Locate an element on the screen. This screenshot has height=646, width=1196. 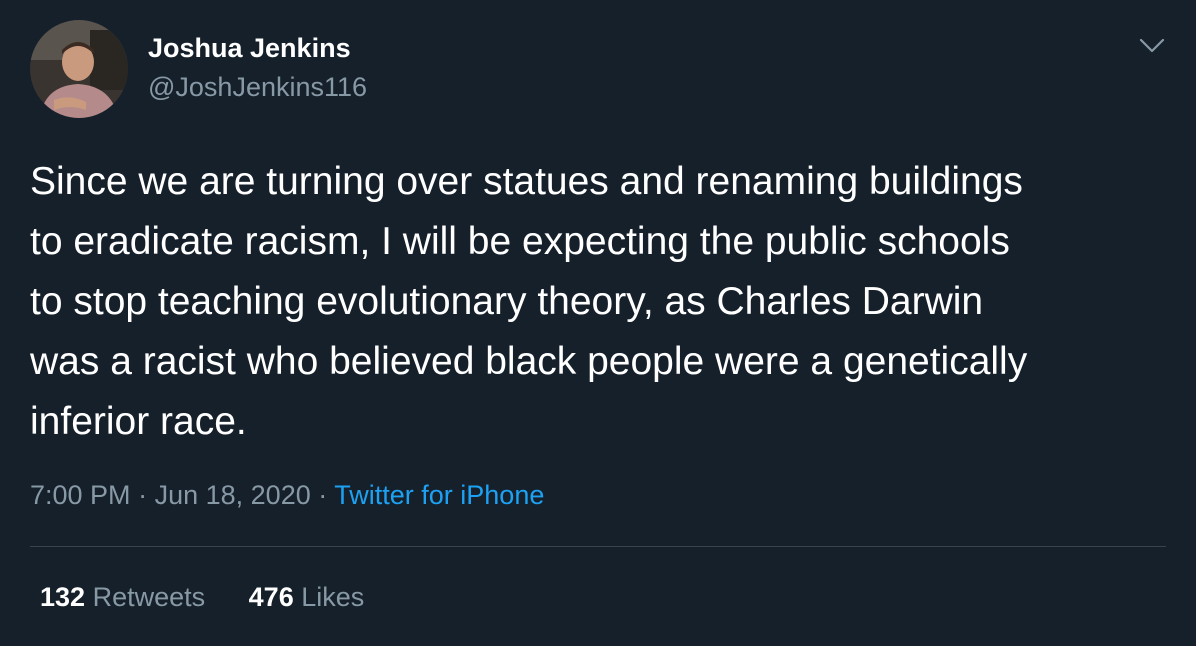
likes-stat: 476 Likes is located at coordinates (307, 597).